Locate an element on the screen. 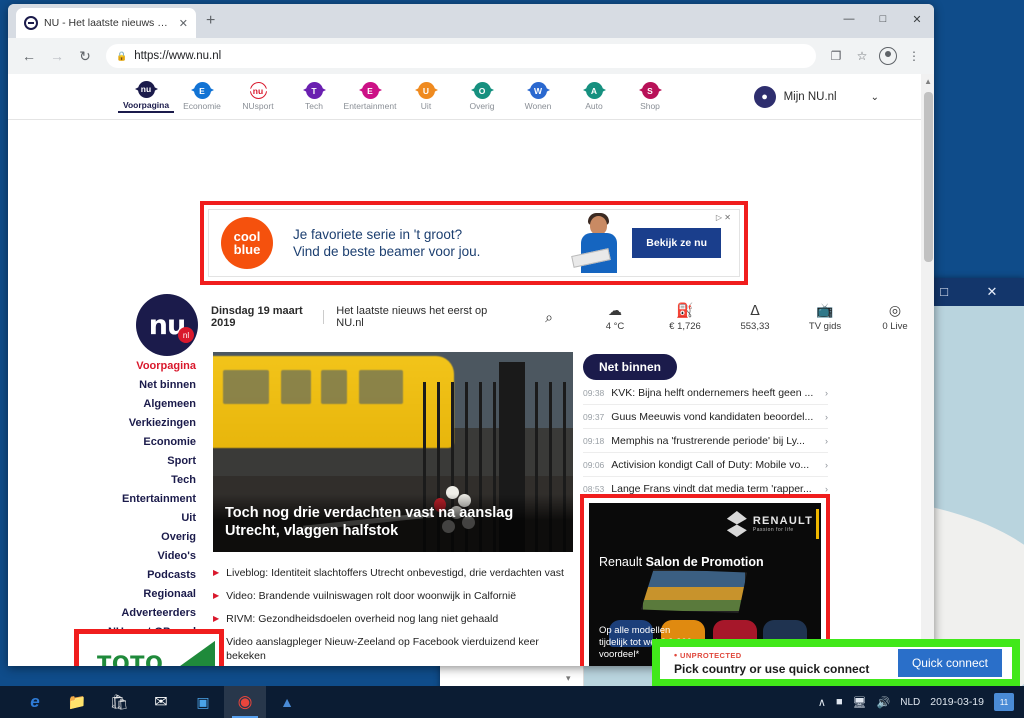 The width and height of the screenshot is (1024, 718). nav-item-entertainment: E Entertainment is located at coordinates (370, 96).